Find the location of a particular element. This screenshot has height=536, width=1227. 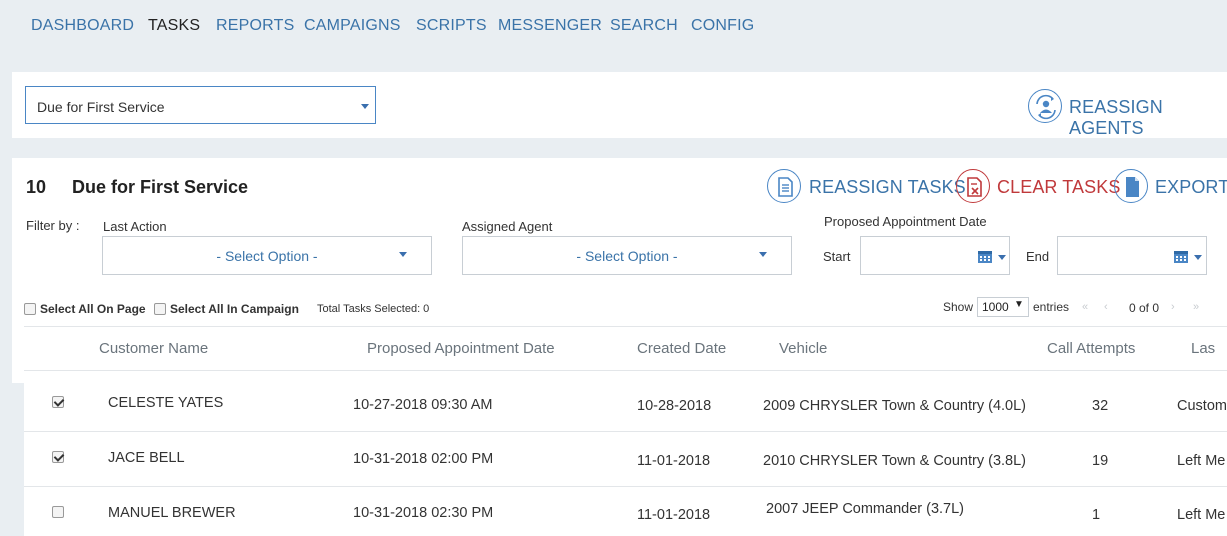

end-label: End is located at coordinates (1038, 256).